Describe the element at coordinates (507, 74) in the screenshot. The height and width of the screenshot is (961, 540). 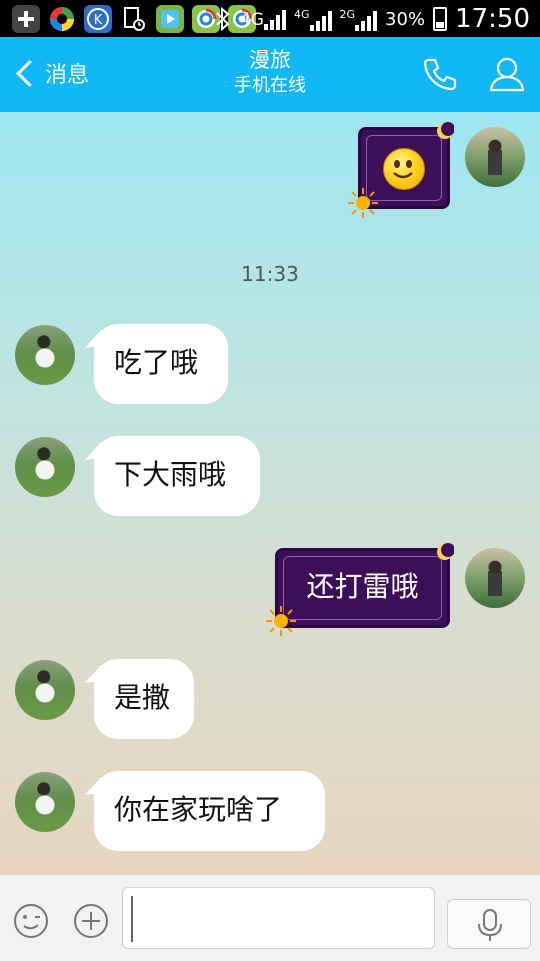
I see `person-icon` at that location.